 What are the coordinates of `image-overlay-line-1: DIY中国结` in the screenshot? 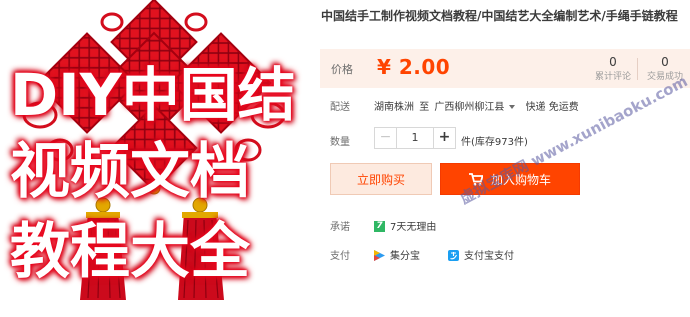 It's located at (153, 95).